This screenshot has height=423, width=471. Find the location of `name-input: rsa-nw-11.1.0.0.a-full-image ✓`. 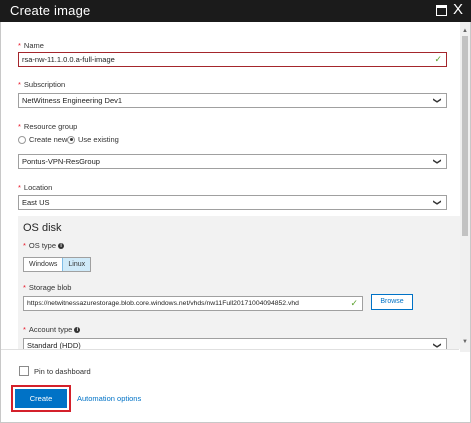

name-input: rsa-nw-11.1.0.0.a-full-image ✓ is located at coordinates (232, 59).